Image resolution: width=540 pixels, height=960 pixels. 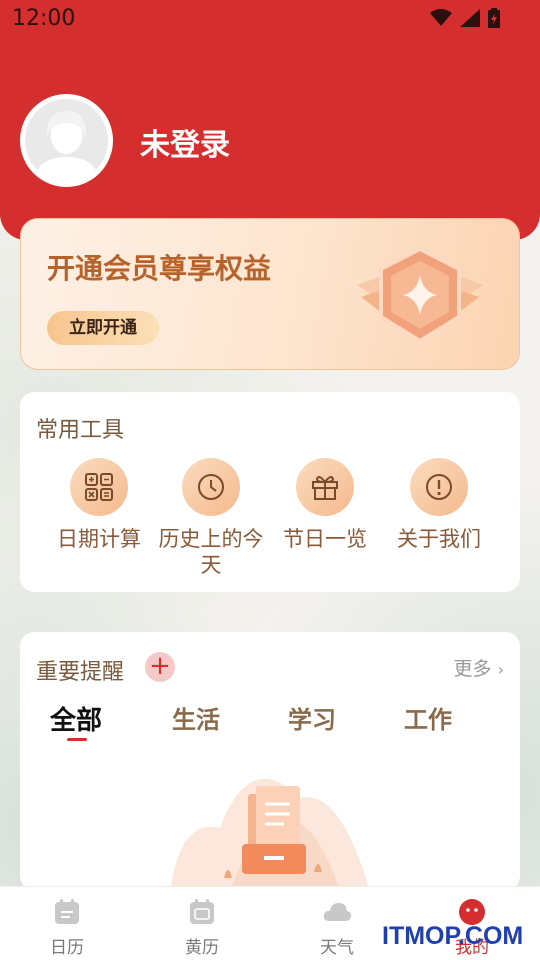 I want to click on clock-icon, so click(x=211, y=487).